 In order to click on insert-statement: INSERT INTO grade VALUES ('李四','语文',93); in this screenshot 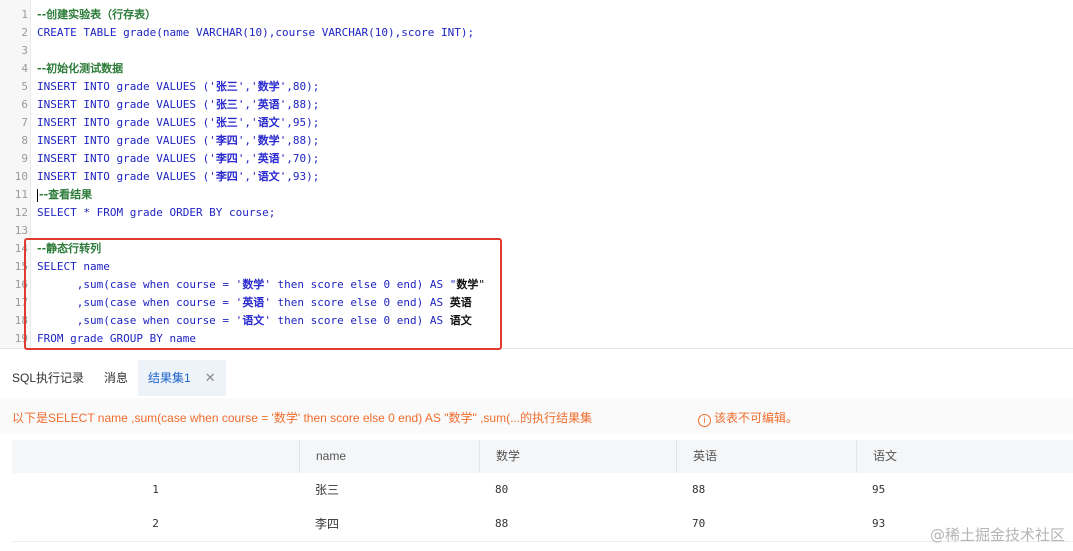, I will do `click(178, 176)`.